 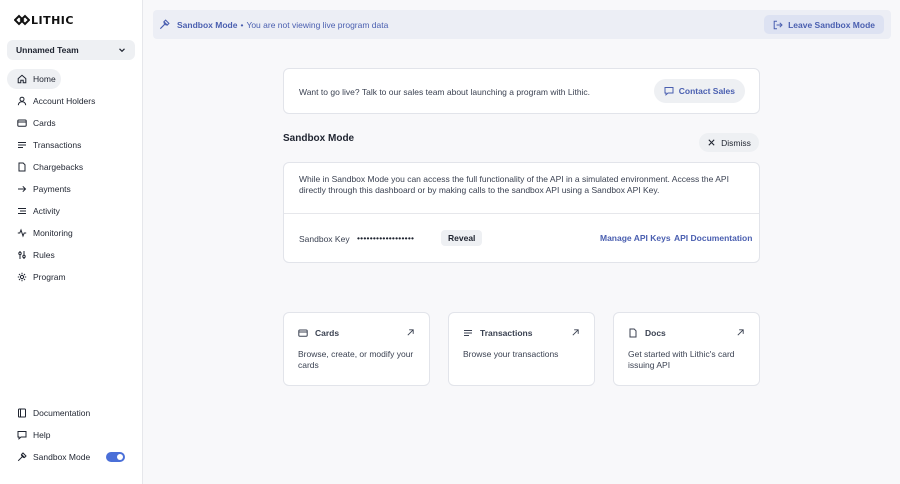 I want to click on sidebar-bottom: Documentation Help Sandbox Mode, so click(x=71, y=436).